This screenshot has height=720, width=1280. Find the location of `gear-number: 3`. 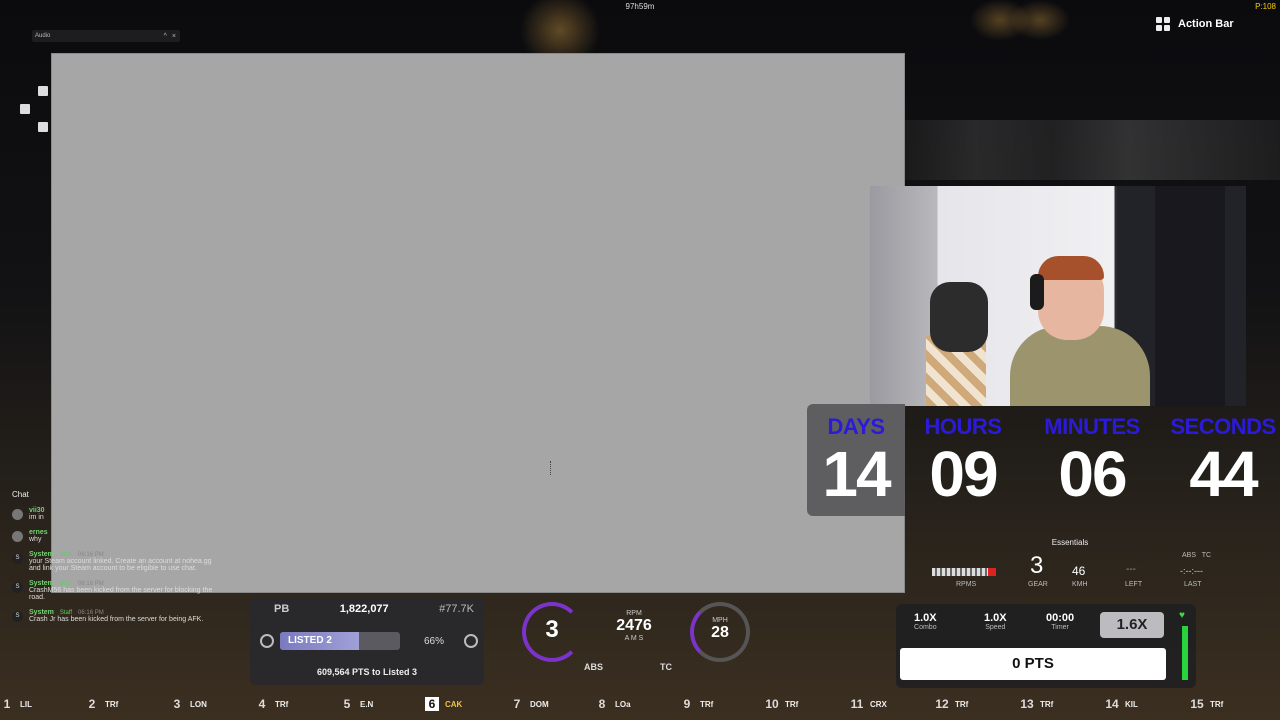

gear-number: 3 is located at coordinates (552, 629).